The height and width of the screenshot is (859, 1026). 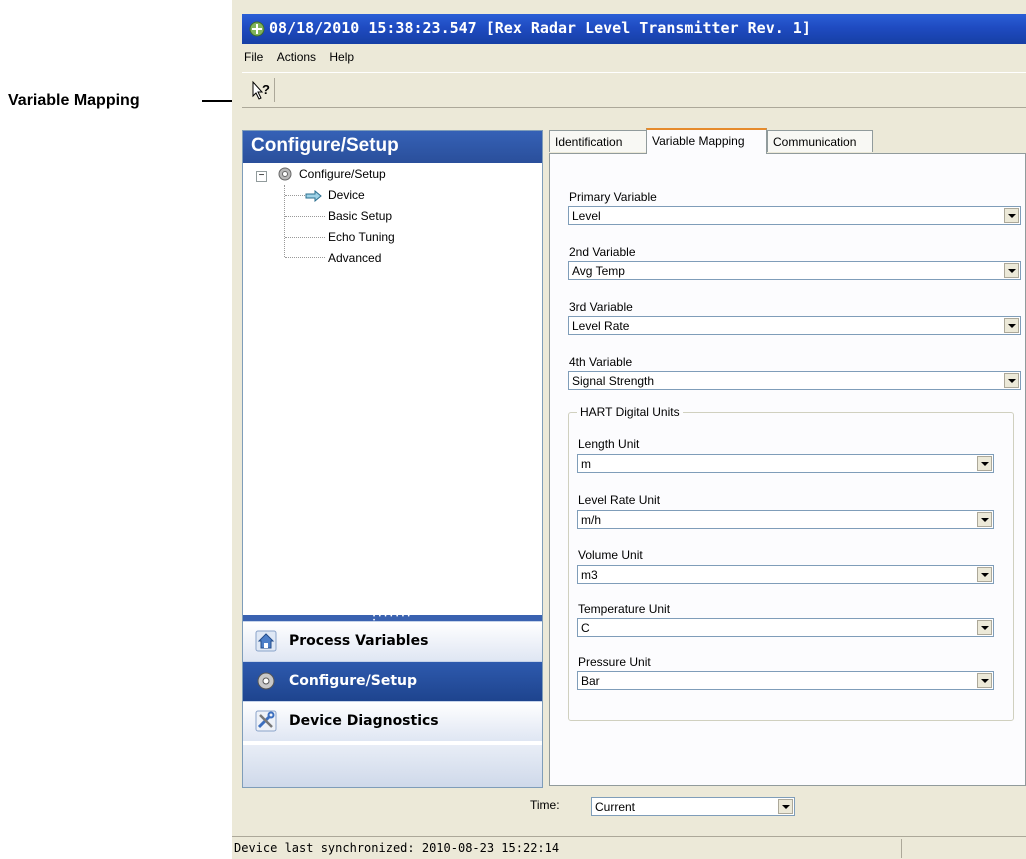 What do you see at coordinates (785, 519) in the screenshot?
I see `level-rate-unit-select: m/h` at bounding box center [785, 519].